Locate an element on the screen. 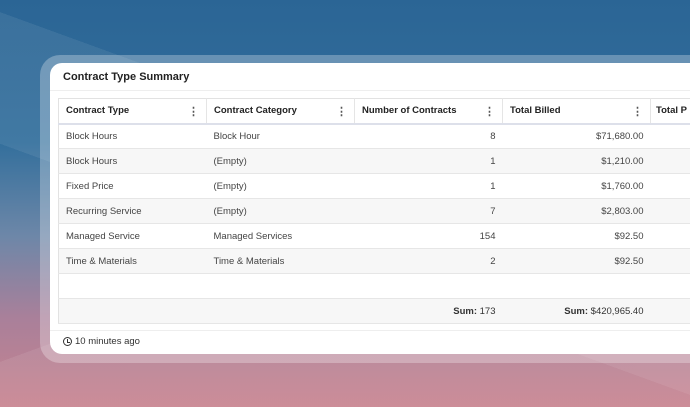 This screenshot has width=690, height=407. summary-row: Sum: 173 Sum: $420,965.40 is located at coordinates (374, 311).